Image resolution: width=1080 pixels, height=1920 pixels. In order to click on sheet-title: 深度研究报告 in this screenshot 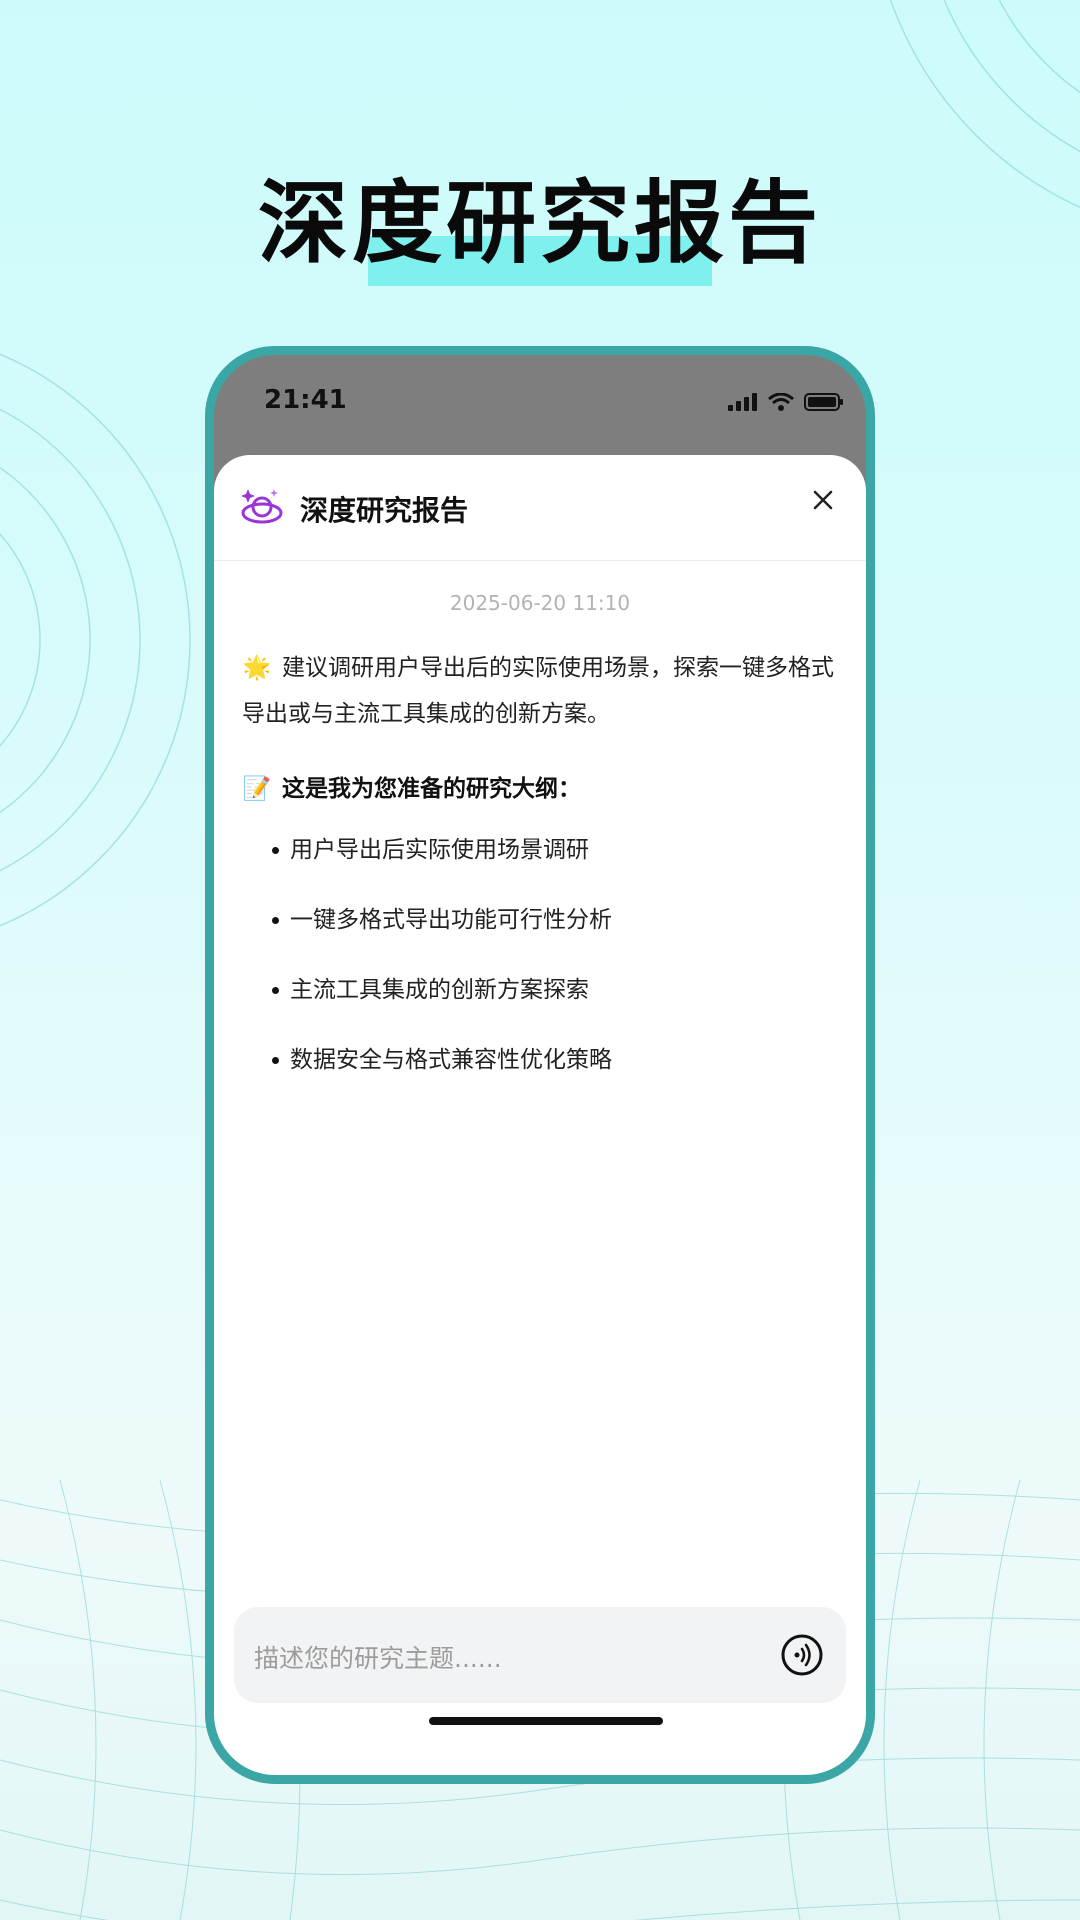, I will do `click(384, 510)`.